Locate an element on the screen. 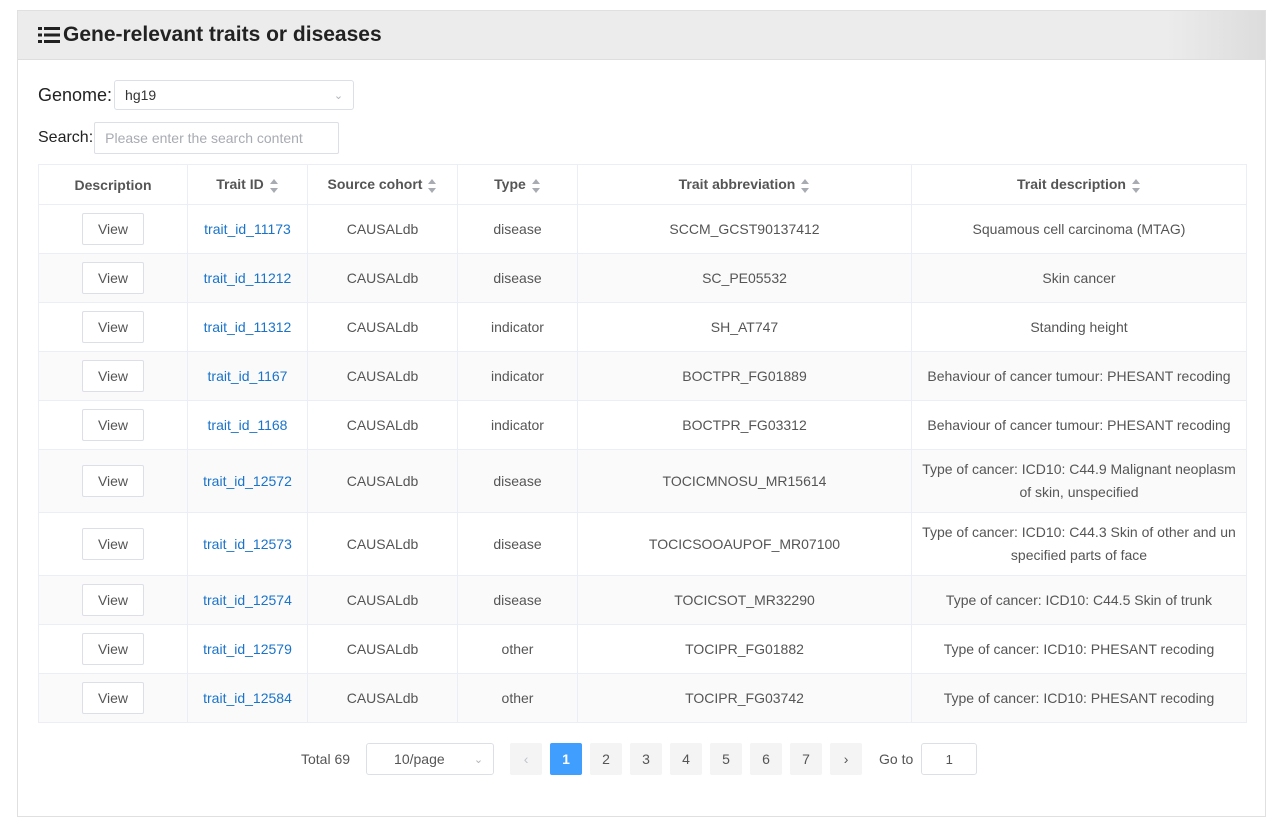  trait-description-cell: Squamous cell carcinoma (MTAG) is located at coordinates (1079, 229).